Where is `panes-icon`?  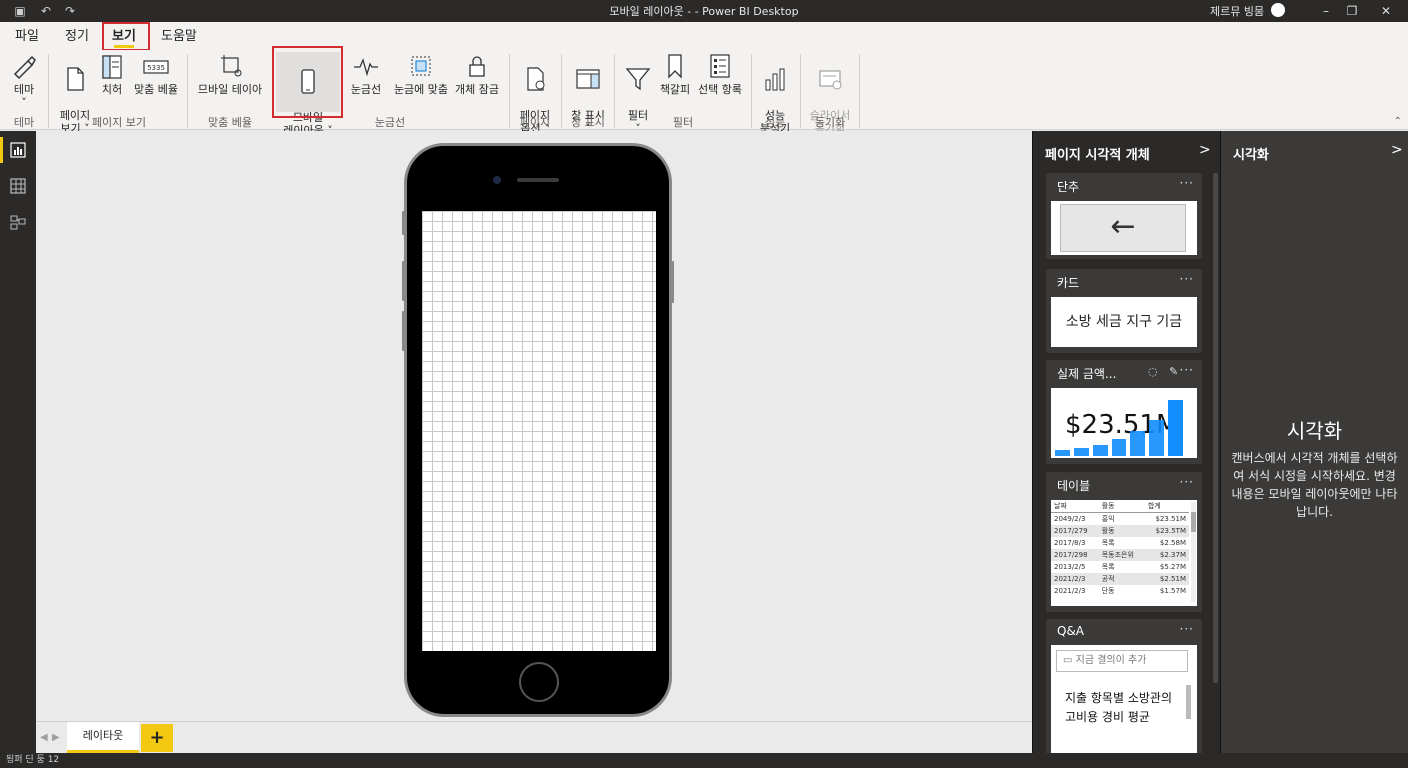 panes-icon is located at coordinates (588, 79).